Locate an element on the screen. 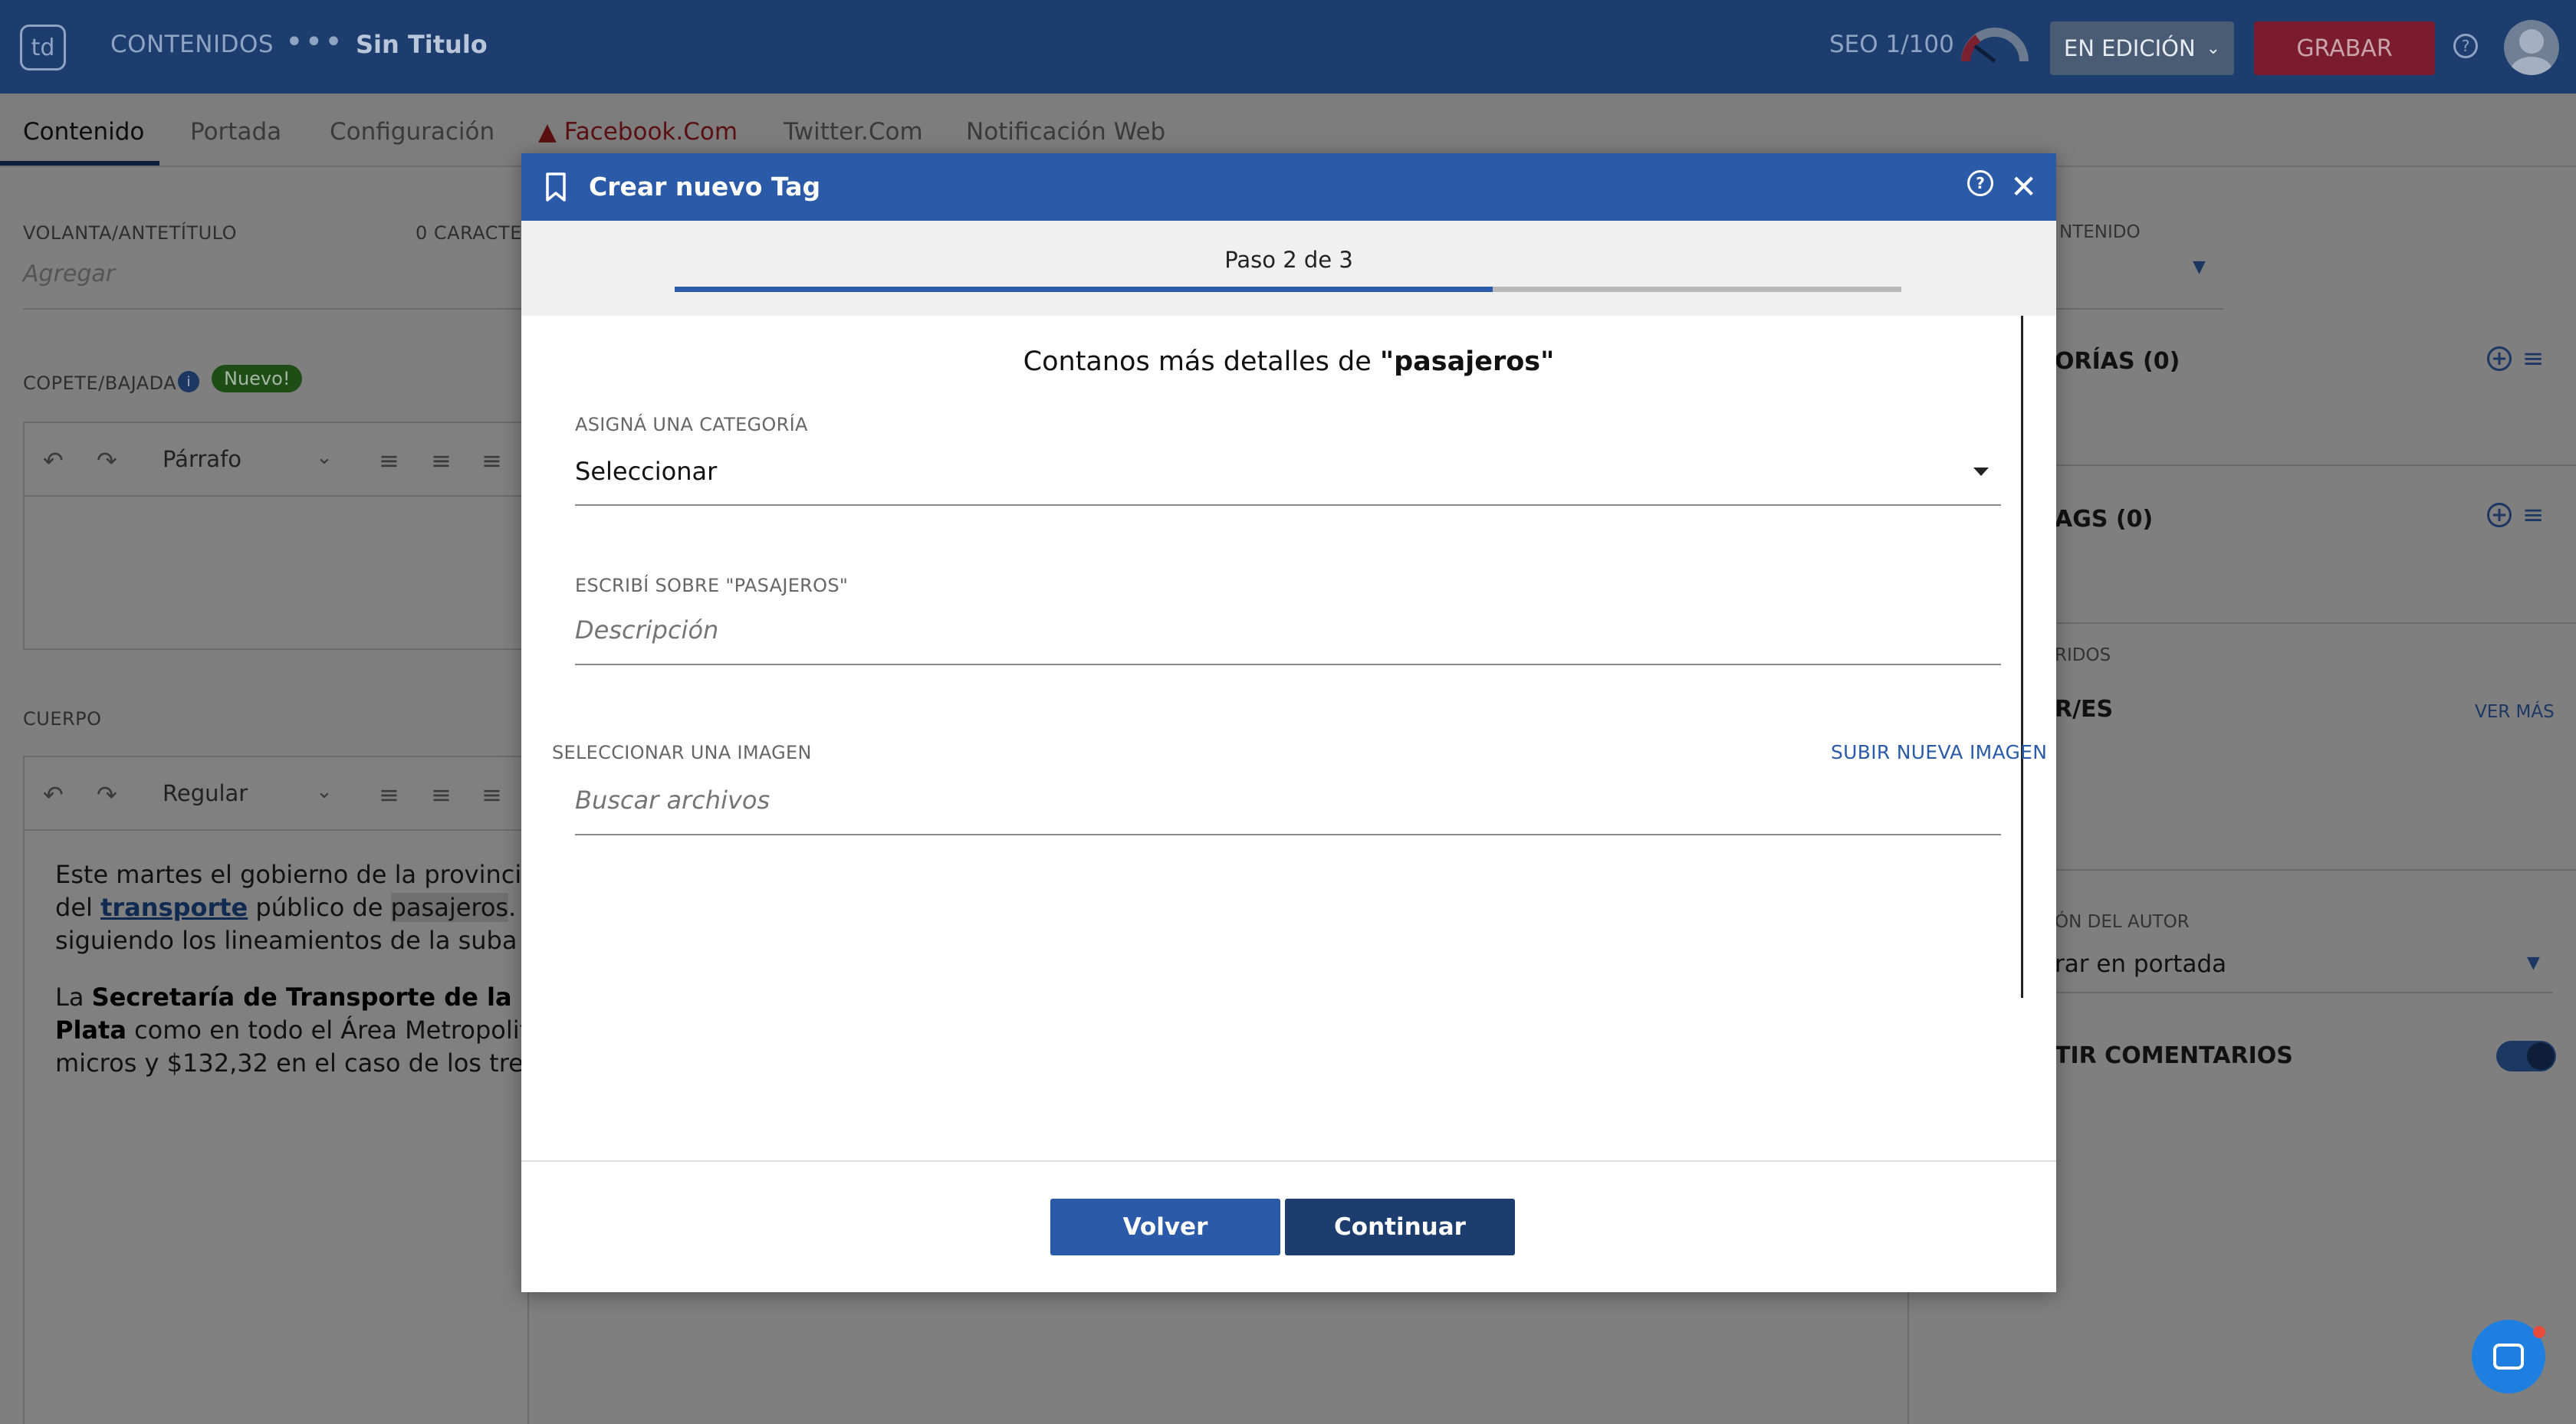 This screenshot has height=1424, width=2576. back-button: Volver is located at coordinates (1165, 1227).